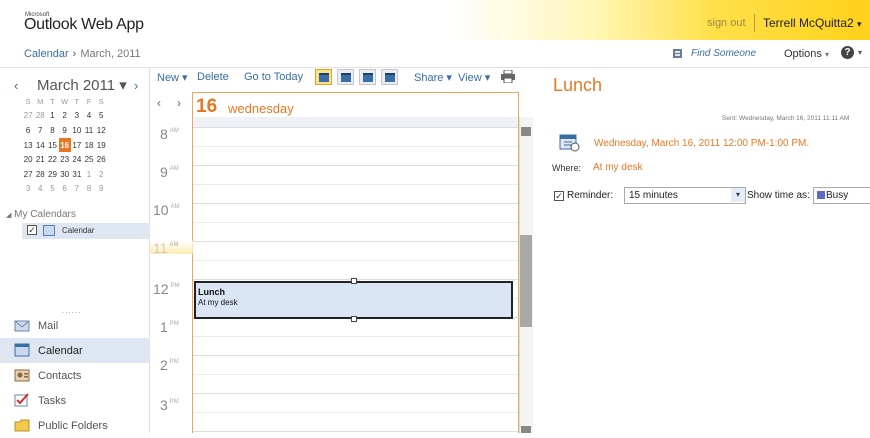 This screenshot has width=870, height=438. I want to click on mini-calendar-day: 25, so click(89, 159).